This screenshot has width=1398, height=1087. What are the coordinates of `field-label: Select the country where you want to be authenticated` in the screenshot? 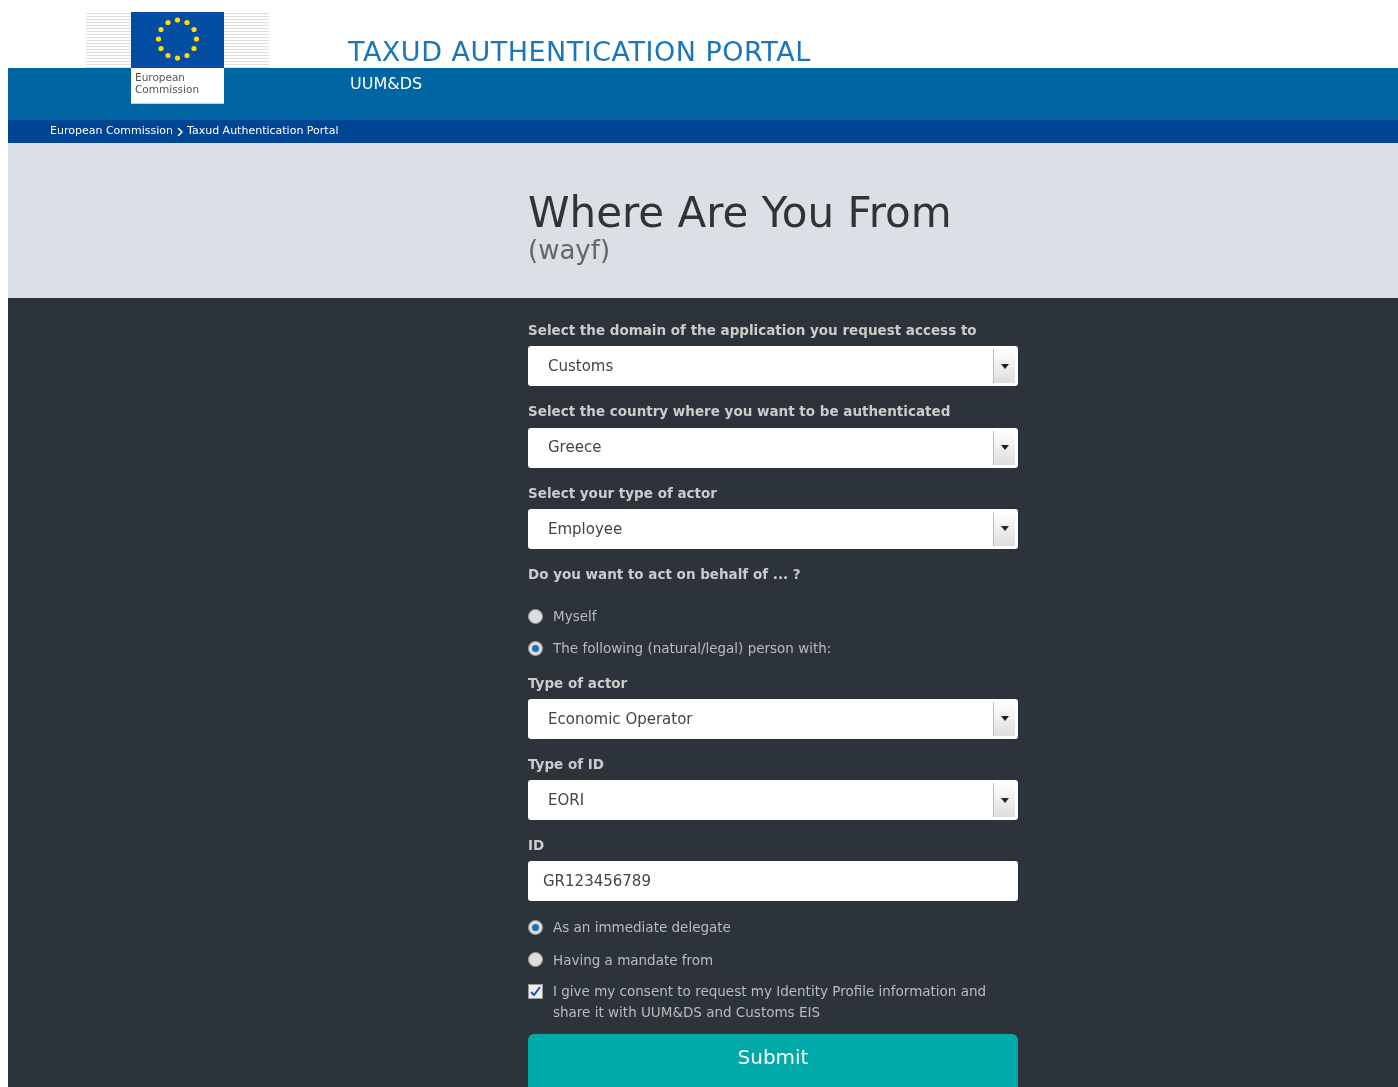 It's located at (740, 412).